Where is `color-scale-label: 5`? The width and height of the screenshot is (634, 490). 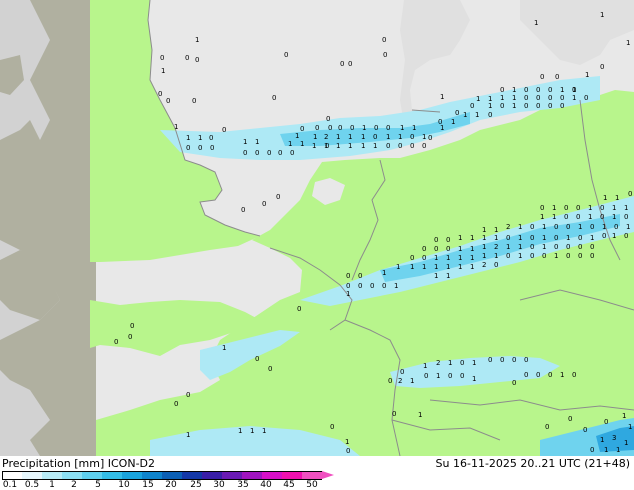
color-scale-label: 5 is located at coordinates (98, 485).